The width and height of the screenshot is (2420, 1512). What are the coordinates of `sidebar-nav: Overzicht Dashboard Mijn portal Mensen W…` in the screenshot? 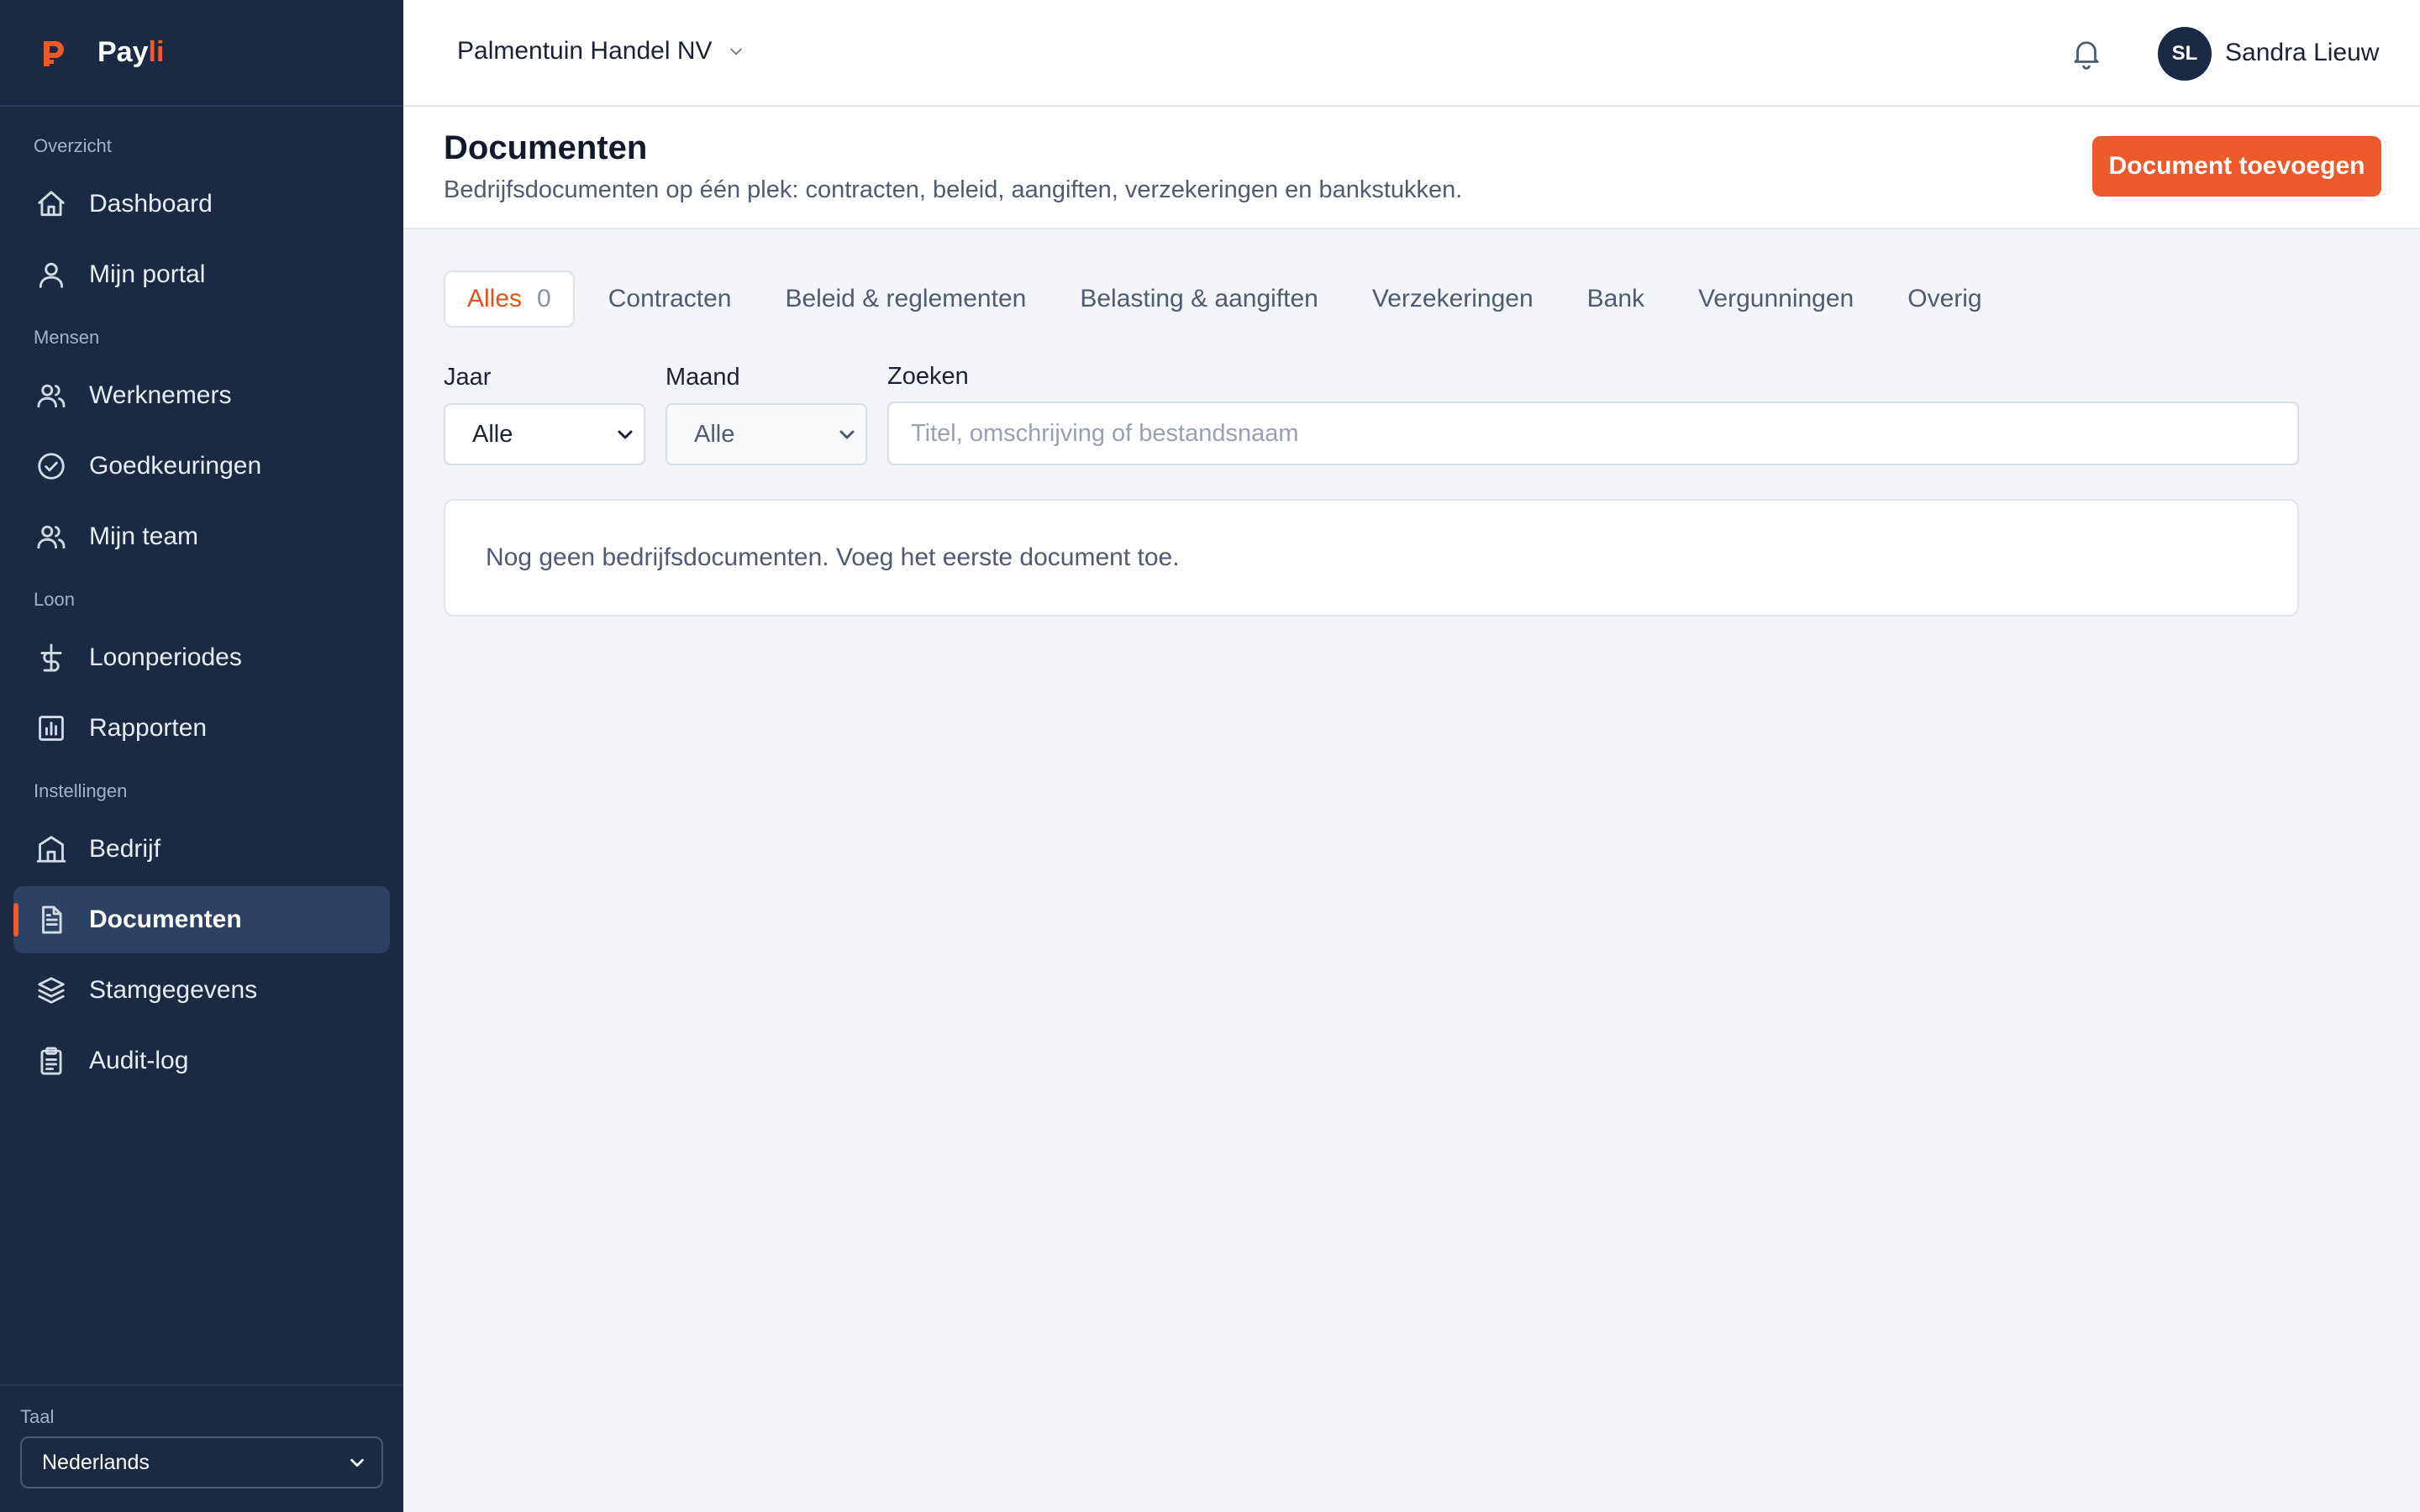 It's located at (202, 601).